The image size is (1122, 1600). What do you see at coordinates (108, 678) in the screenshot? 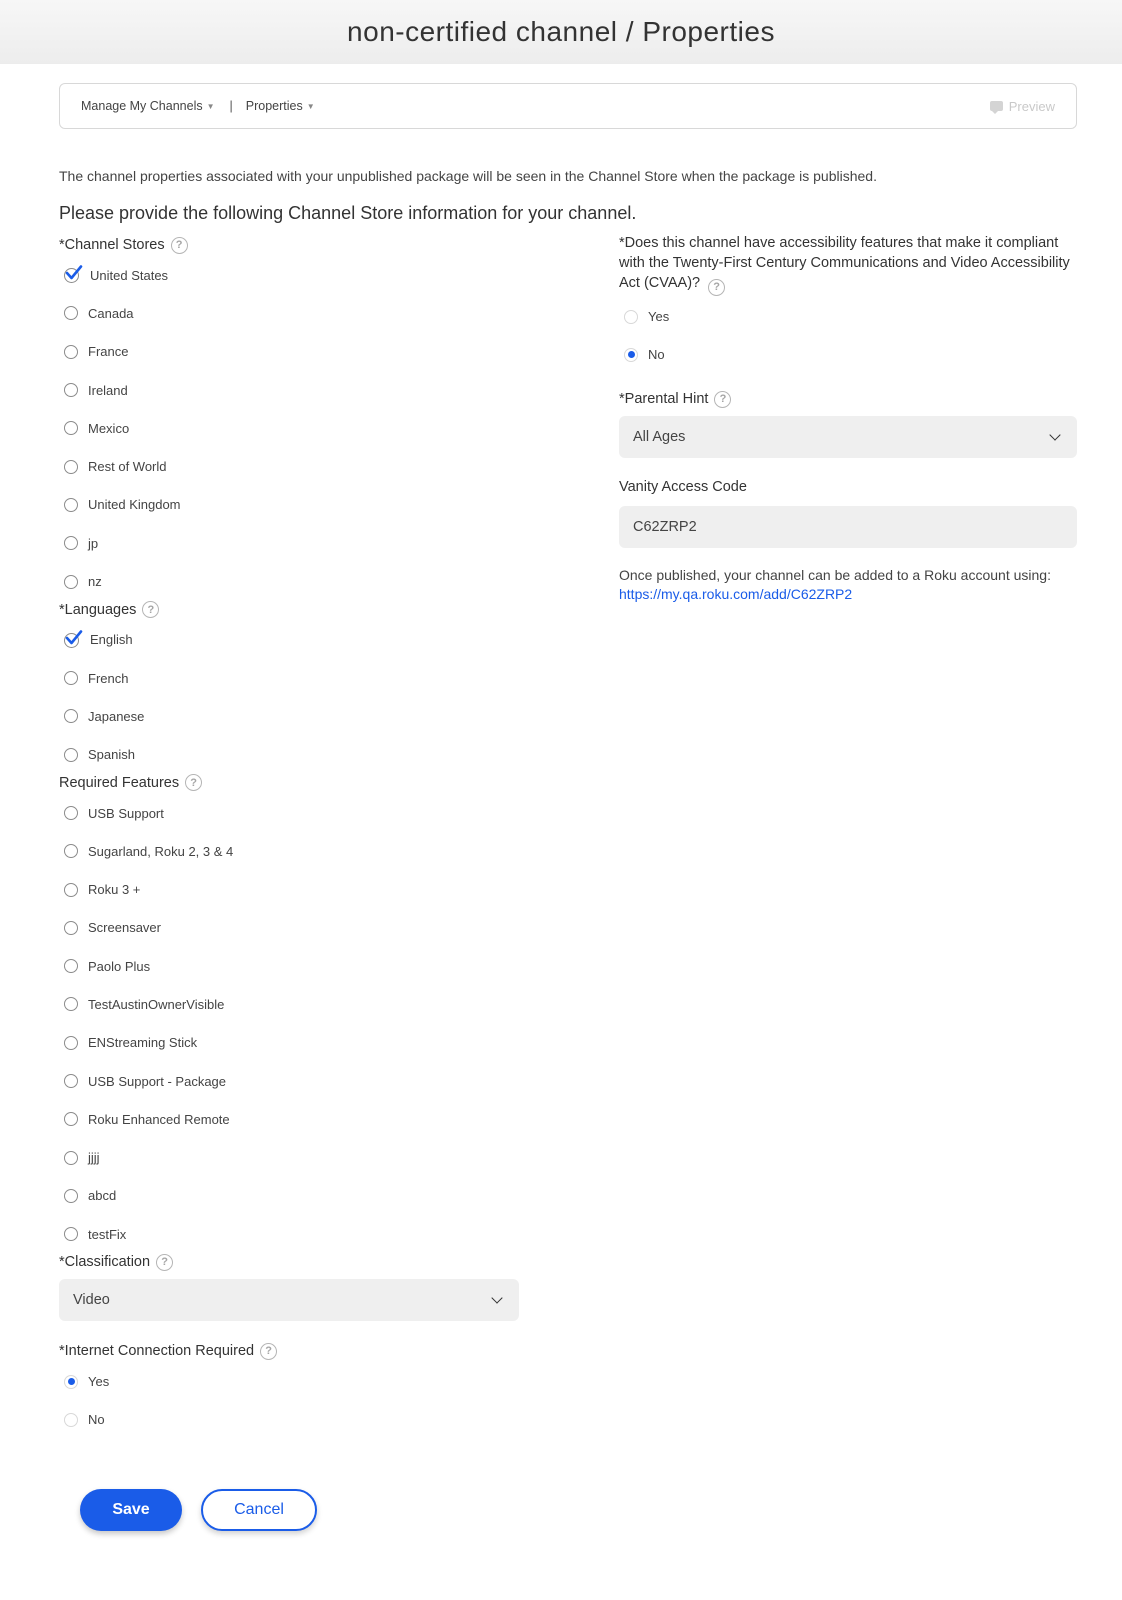
I see `option-label: French` at bounding box center [108, 678].